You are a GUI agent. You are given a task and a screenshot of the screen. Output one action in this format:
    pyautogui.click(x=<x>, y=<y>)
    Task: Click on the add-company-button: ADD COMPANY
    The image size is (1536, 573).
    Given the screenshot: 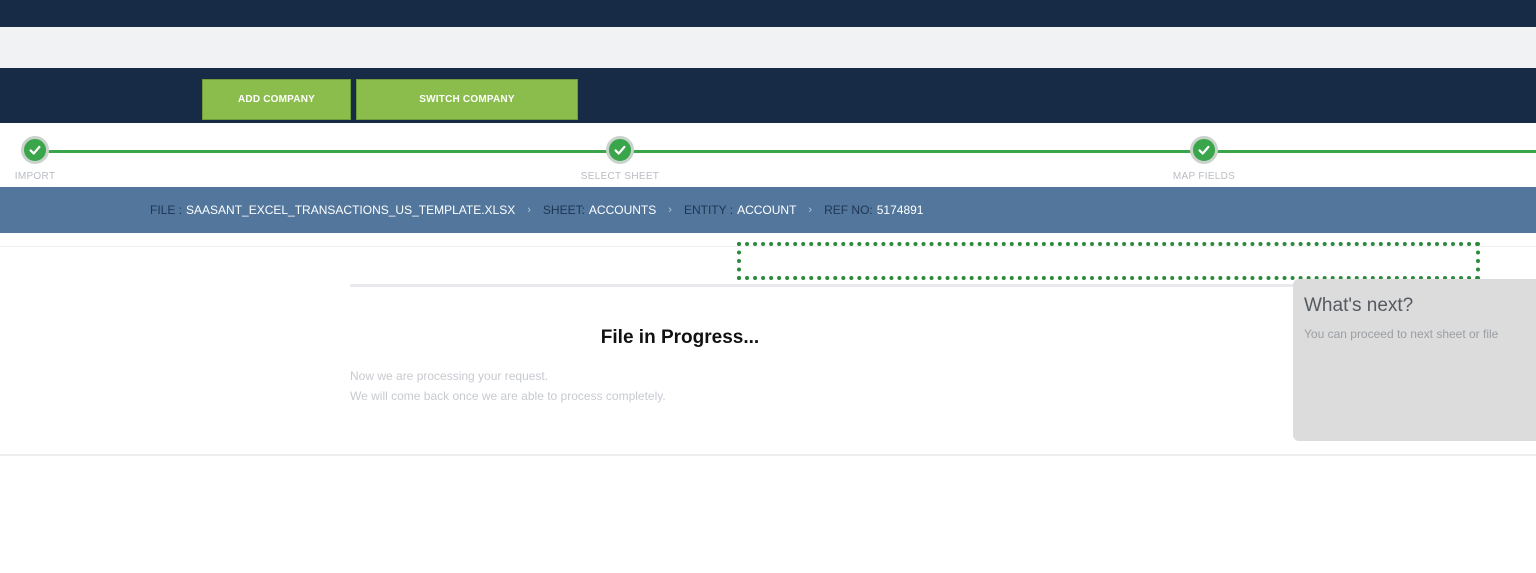 What is the action you would take?
    pyautogui.click(x=276, y=99)
    